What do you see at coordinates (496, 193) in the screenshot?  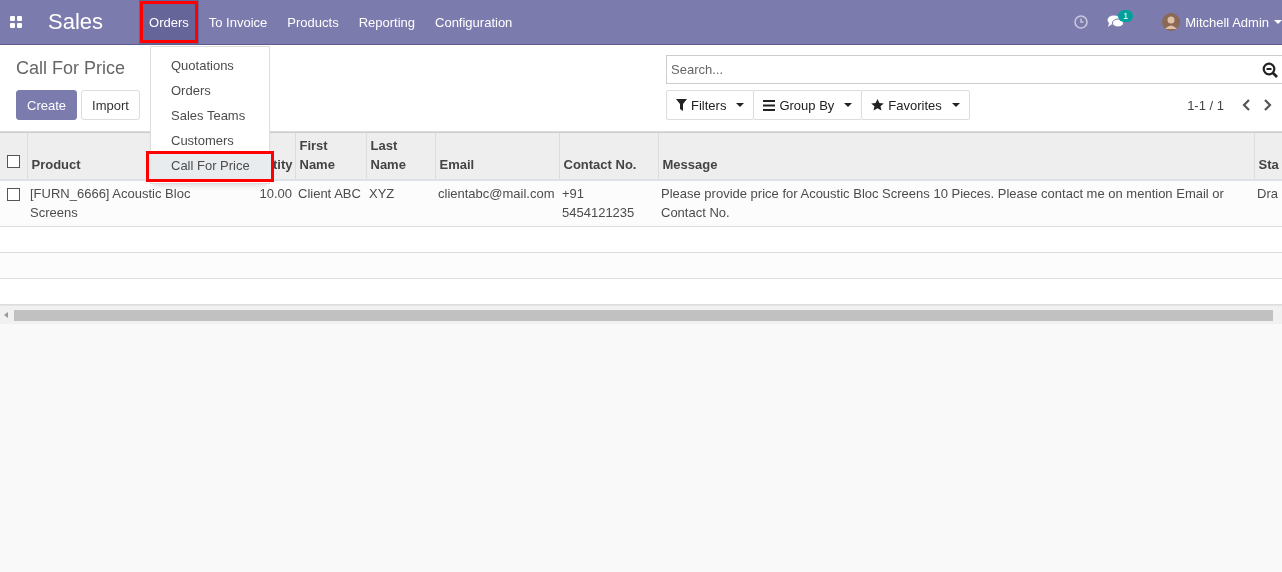 I see `table-cell: clientabc@mail.com` at bounding box center [496, 193].